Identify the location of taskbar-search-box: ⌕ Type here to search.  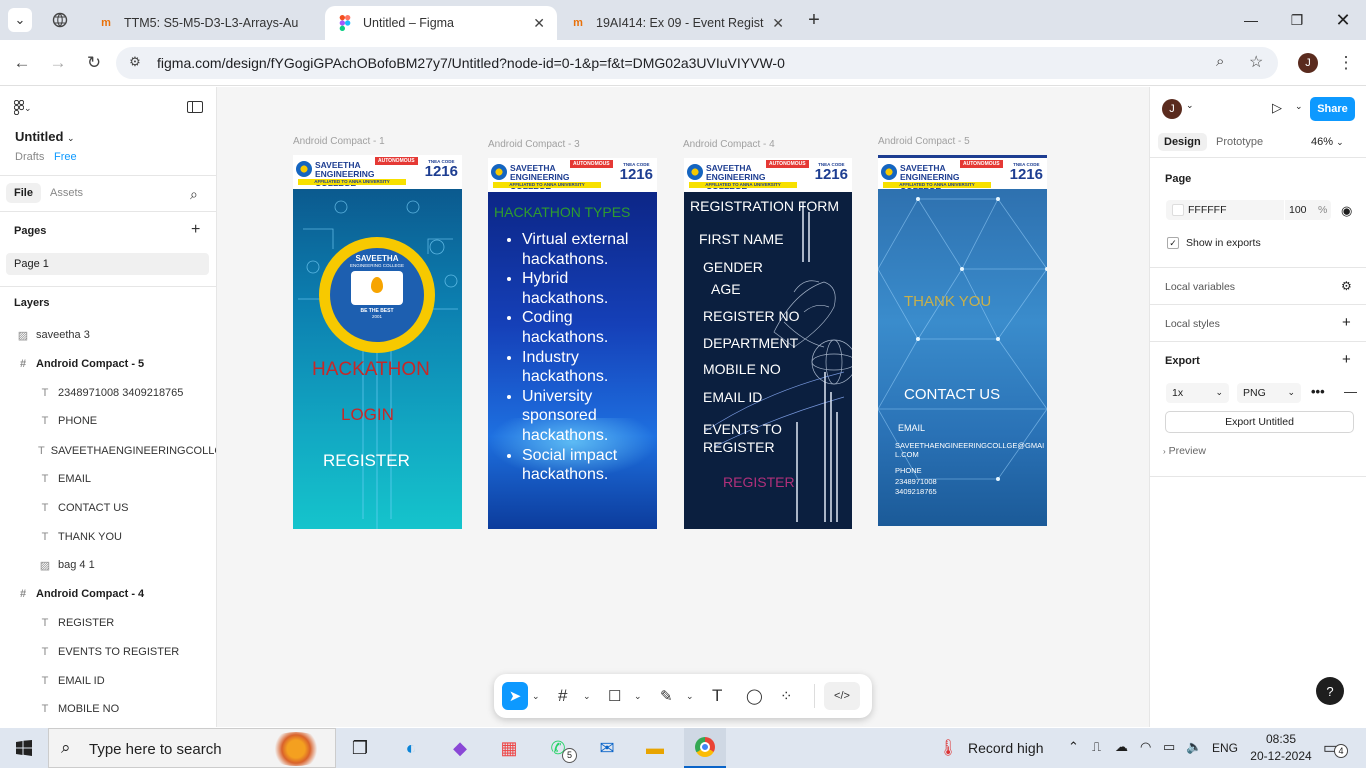
(192, 748).